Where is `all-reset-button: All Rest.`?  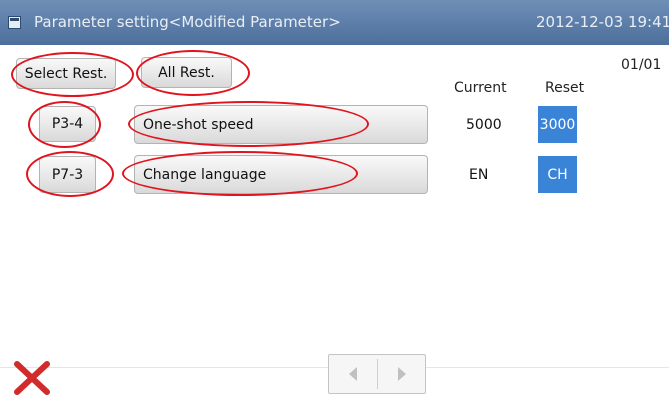 all-reset-button: All Rest. is located at coordinates (186, 72).